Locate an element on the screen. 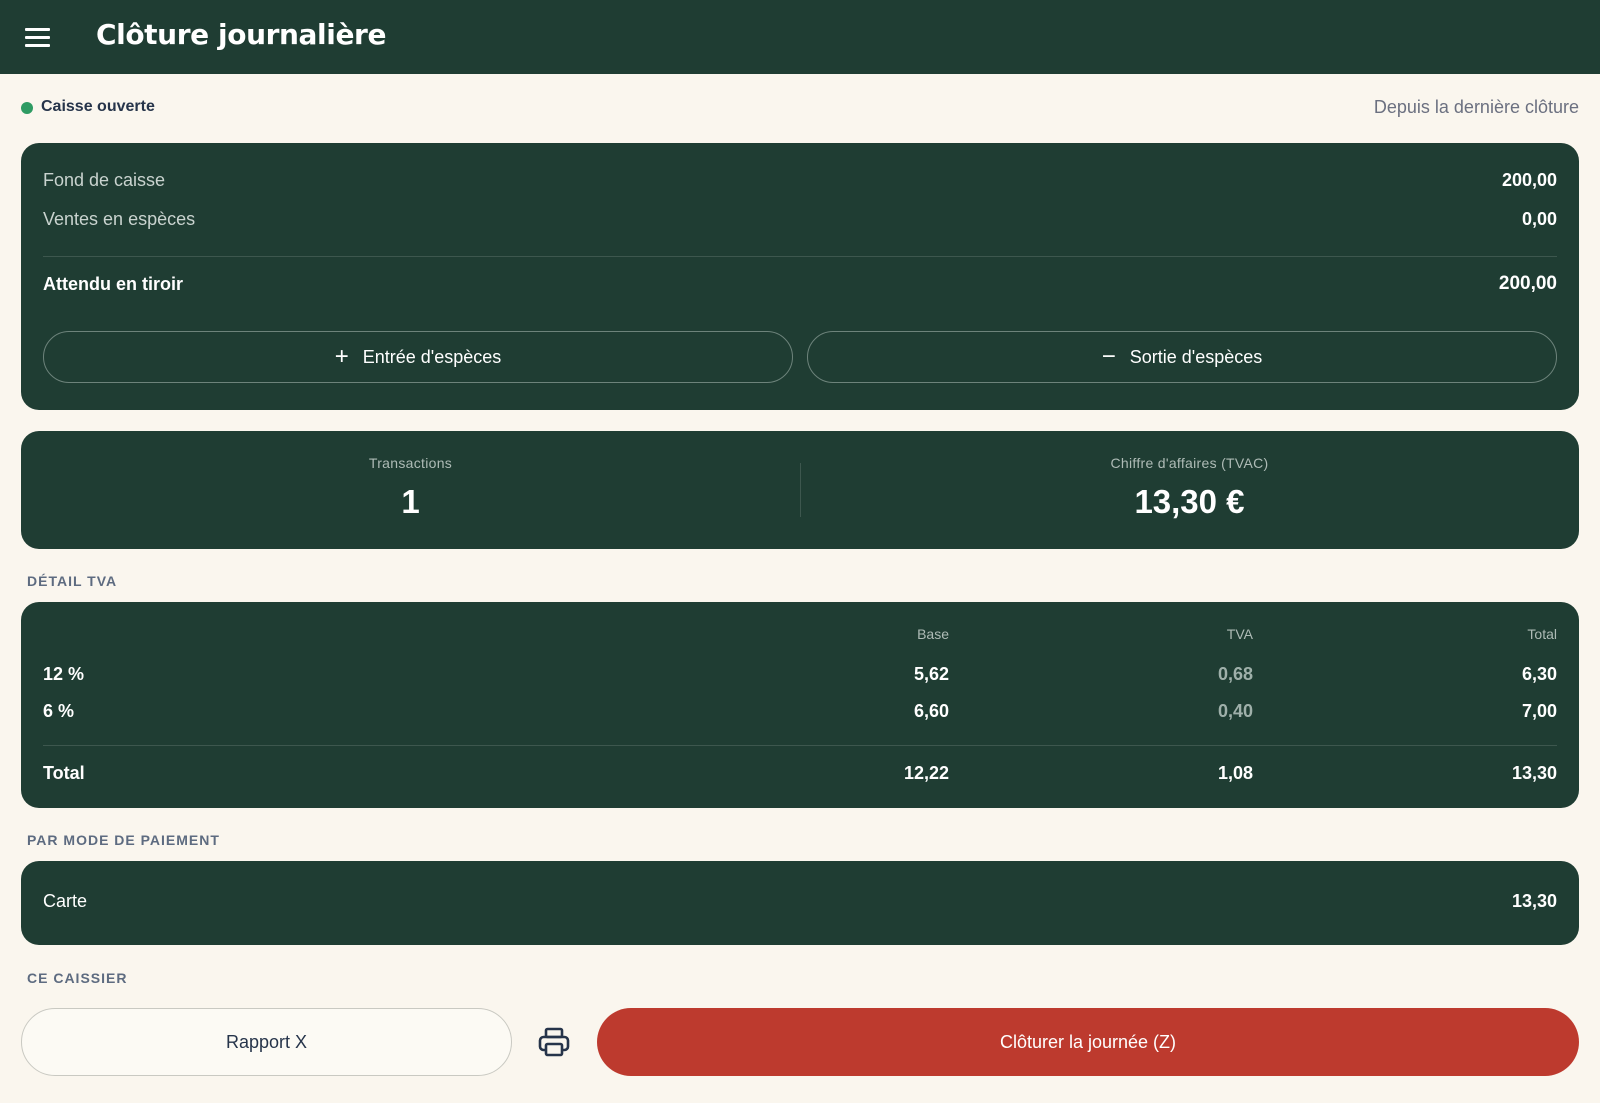  column-header-total: Total is located at coordinates (1542, 634).